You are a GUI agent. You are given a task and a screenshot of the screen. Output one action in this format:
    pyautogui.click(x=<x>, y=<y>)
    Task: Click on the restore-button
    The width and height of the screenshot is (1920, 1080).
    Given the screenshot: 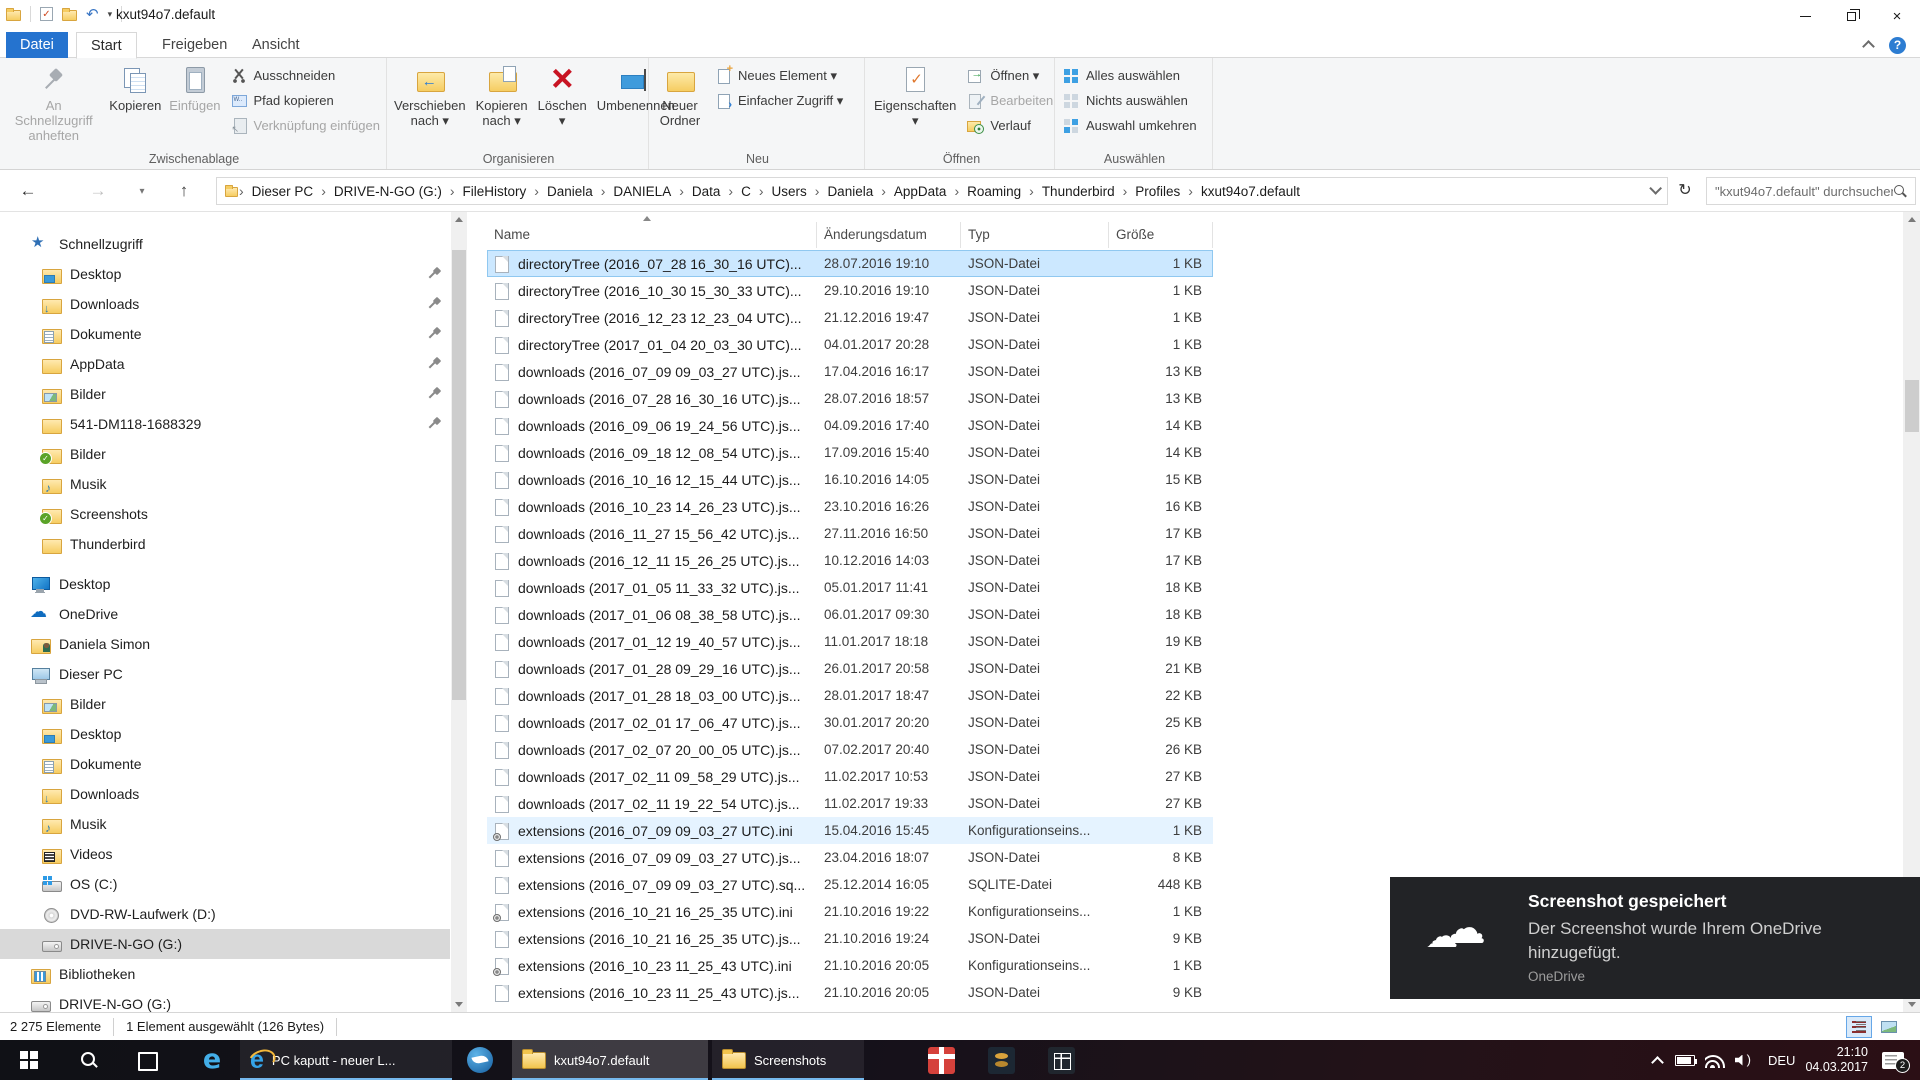 What is the action you would take?
    pyautogui.click(x=1851, y=16)
    